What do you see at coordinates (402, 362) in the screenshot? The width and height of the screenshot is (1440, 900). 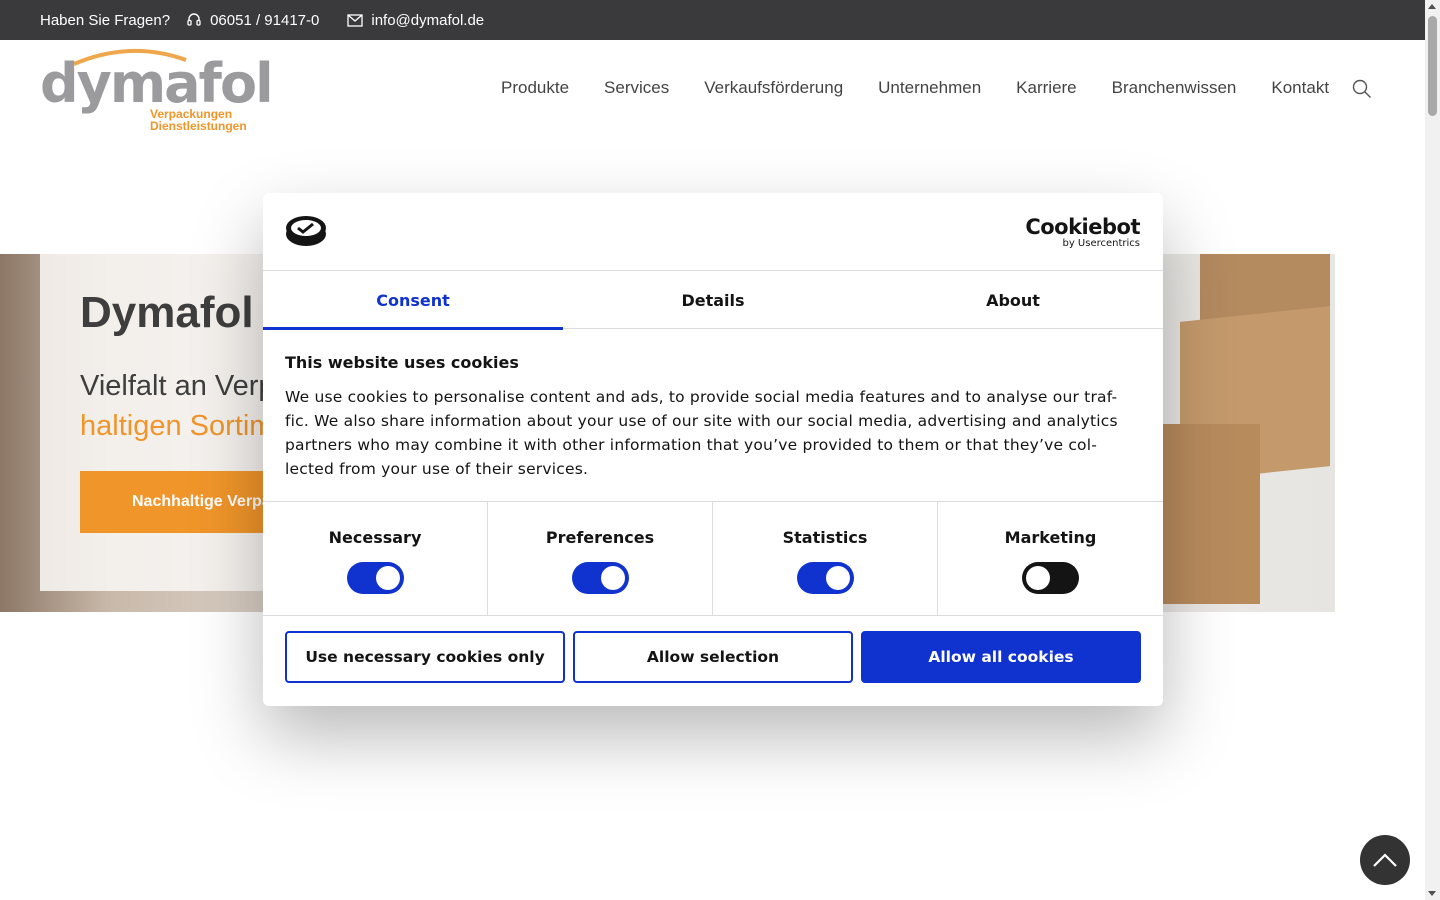 I see `cookie-heading: This website uses cookies` at bounding box center [402, 362].